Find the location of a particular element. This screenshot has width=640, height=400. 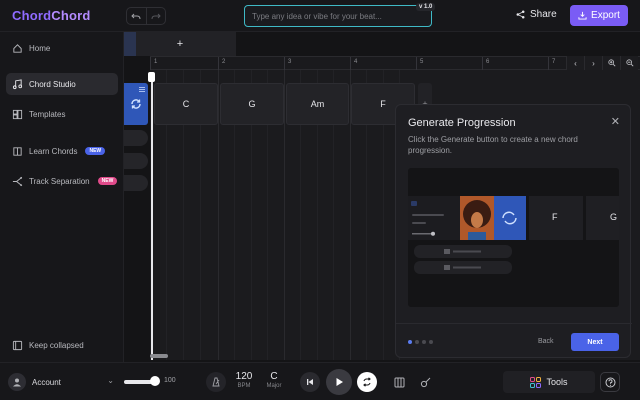

sidebar-item-chord-studio: Chord Studio is located at coordinates (62, 84).